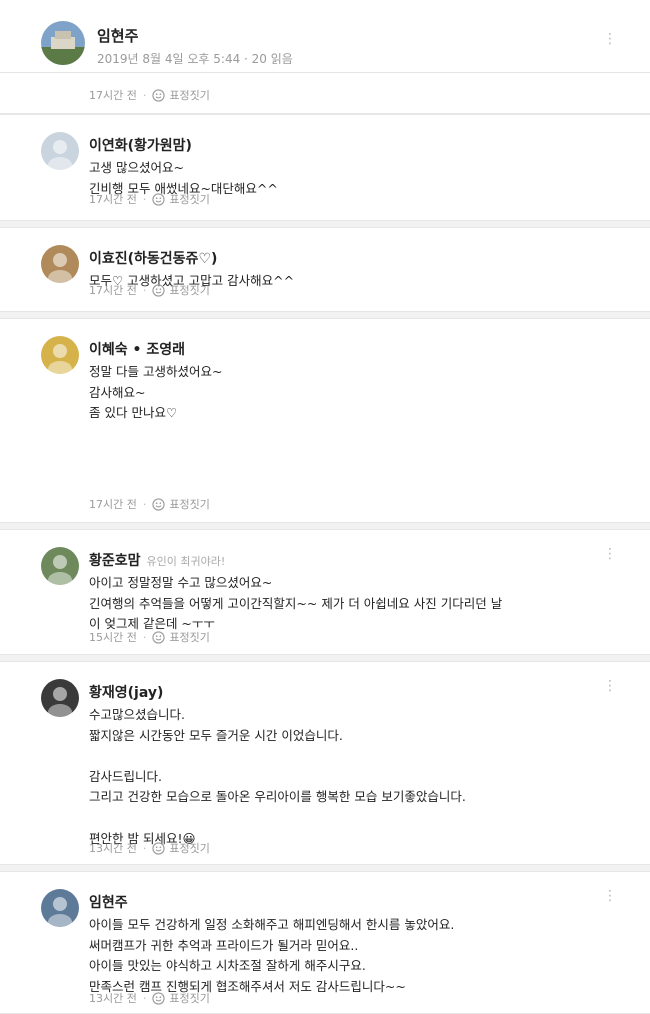 This screenshot has width=650, height=1014. I want to click on commenter-name-text: 황준호맘, so click(115, 561).